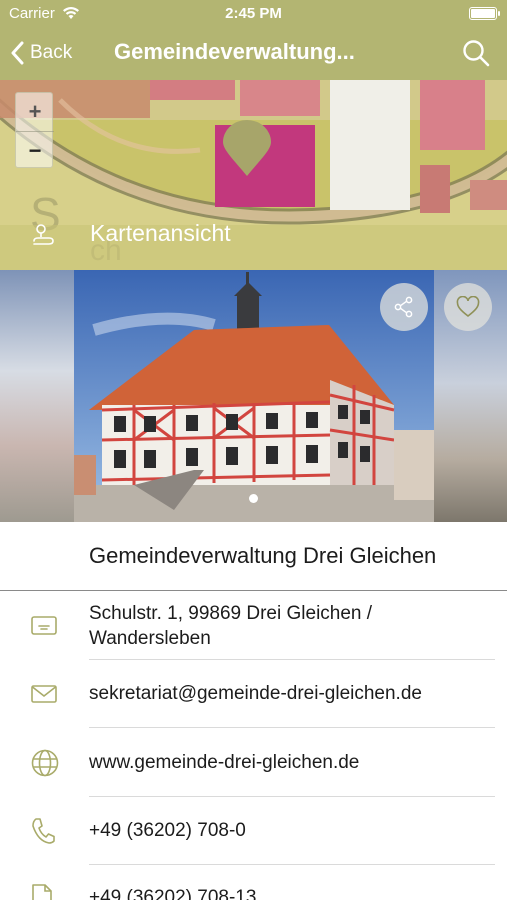  Describe the element at coordinates (167, 830) in the screenshot. I see `phone-number: +49 (36202) 708-0` at that location.